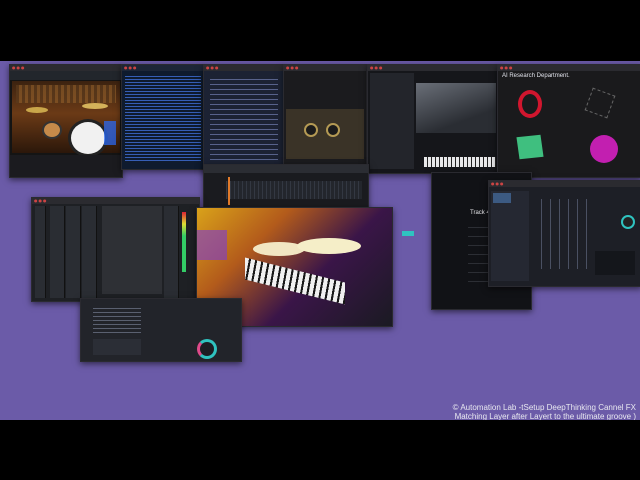 The width and height of the screenshot is (640, 480). Describe the element at coordinates (530, 147) in the screenshot. I see `green-polygon-shape` at that location.